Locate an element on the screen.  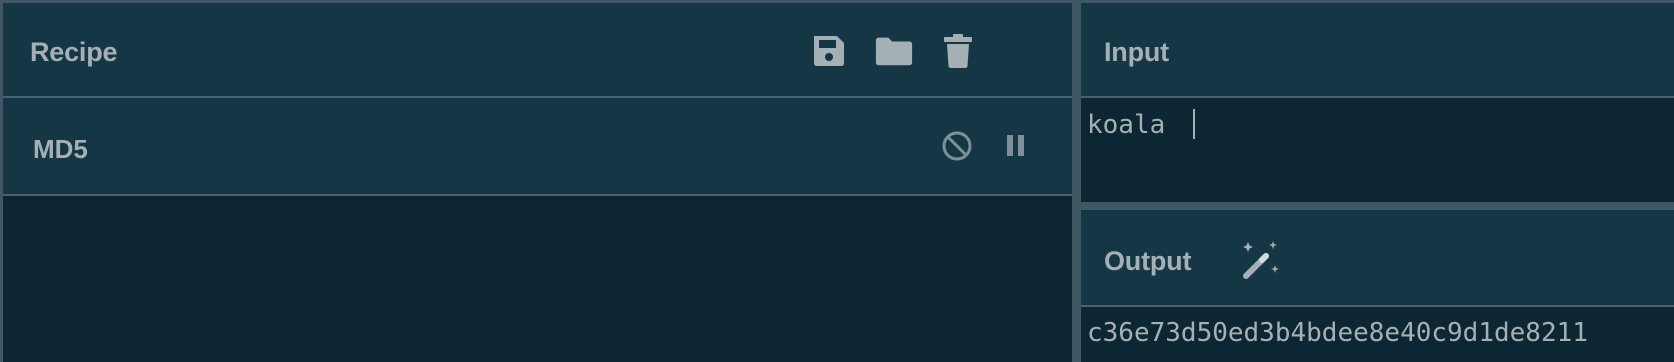
pause-icon is located at coordinates (1016, 146).